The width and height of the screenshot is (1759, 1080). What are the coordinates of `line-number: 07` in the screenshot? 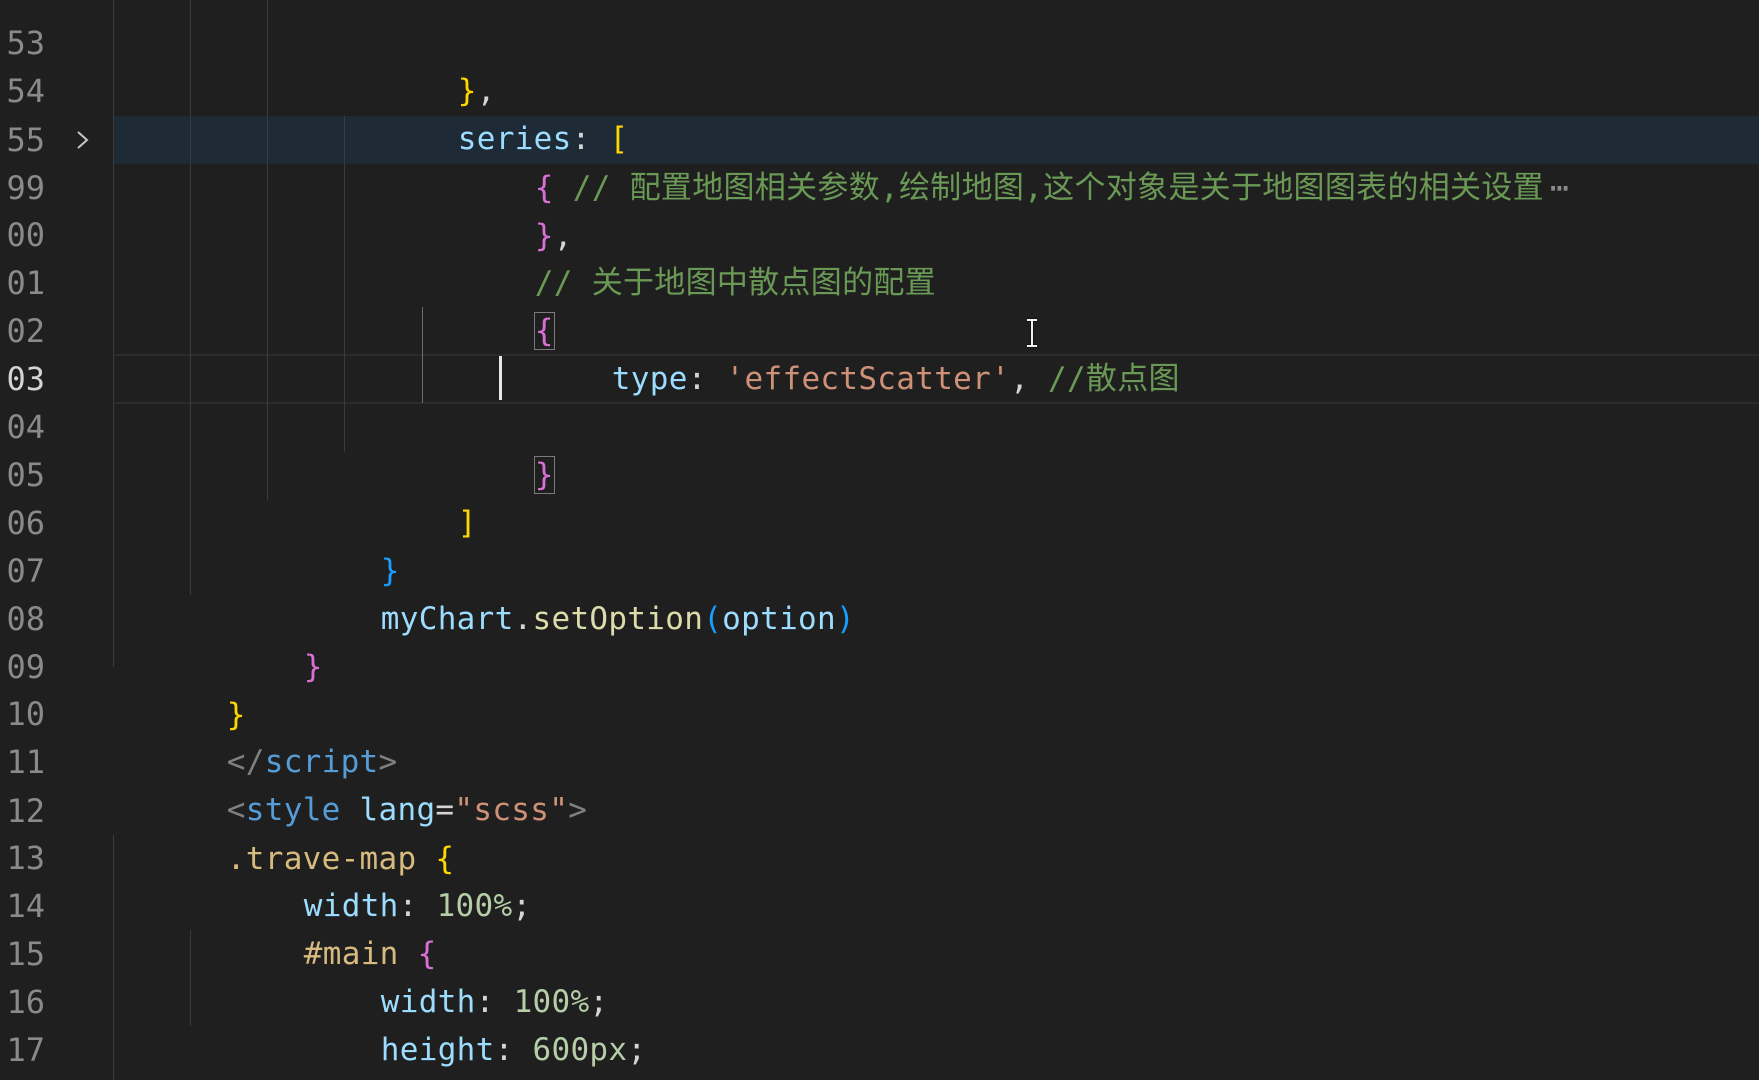 It's located at (25, 571).